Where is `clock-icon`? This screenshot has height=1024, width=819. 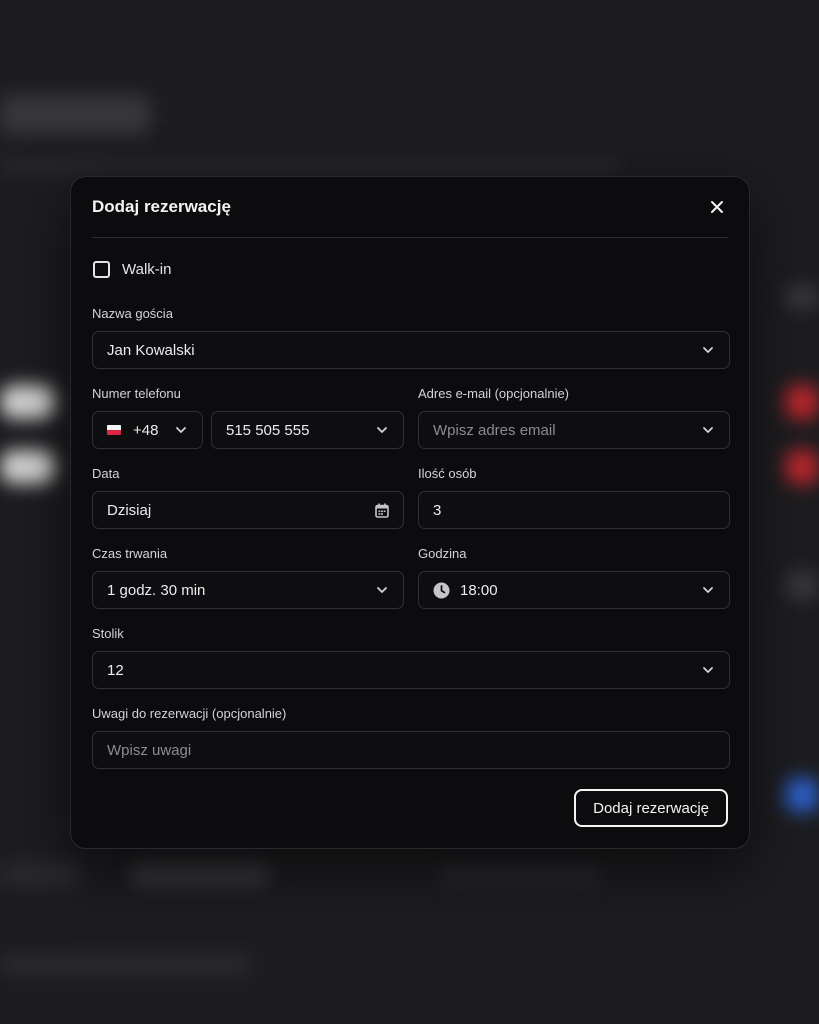
clock-icon is located at coordinates (441, 590).